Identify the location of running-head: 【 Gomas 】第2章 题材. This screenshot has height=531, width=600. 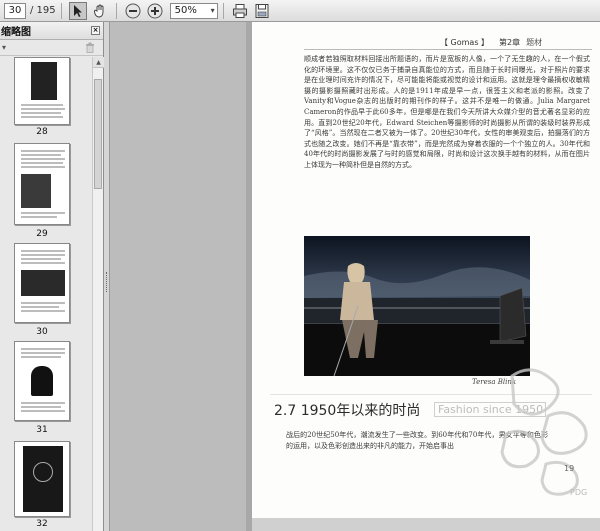
(491, 42).